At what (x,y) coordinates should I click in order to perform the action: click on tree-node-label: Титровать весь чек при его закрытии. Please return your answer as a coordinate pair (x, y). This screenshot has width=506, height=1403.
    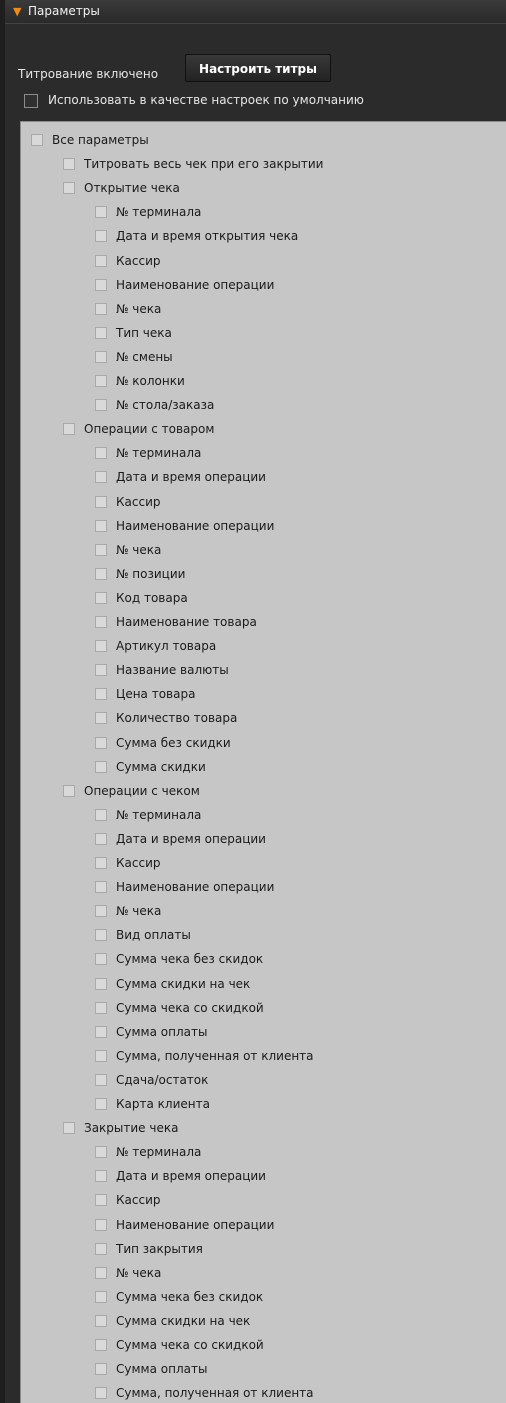
    Looking at the image, I should click on (204, 164).